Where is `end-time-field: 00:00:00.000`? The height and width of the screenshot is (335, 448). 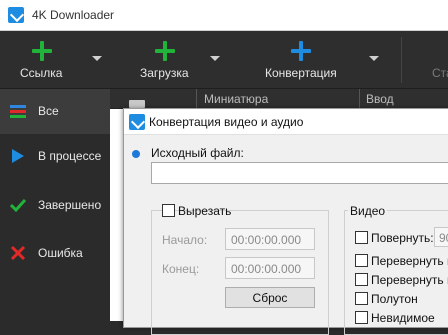
end-time-field: 00:00:00.000 is located at coordinates (270, 268).